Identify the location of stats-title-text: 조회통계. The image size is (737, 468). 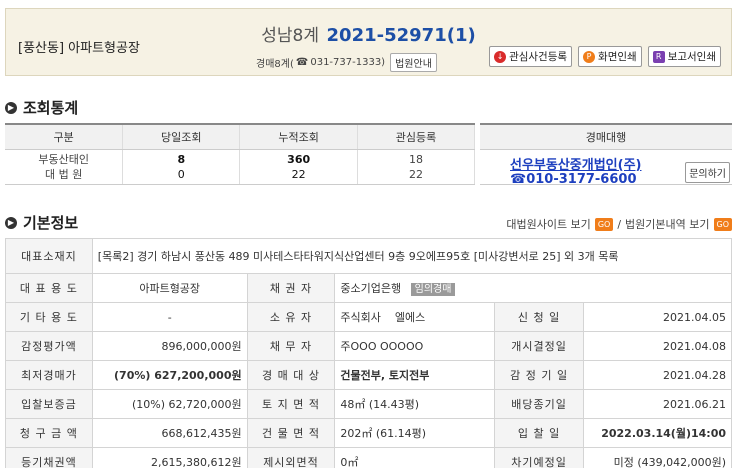
(51, 108).